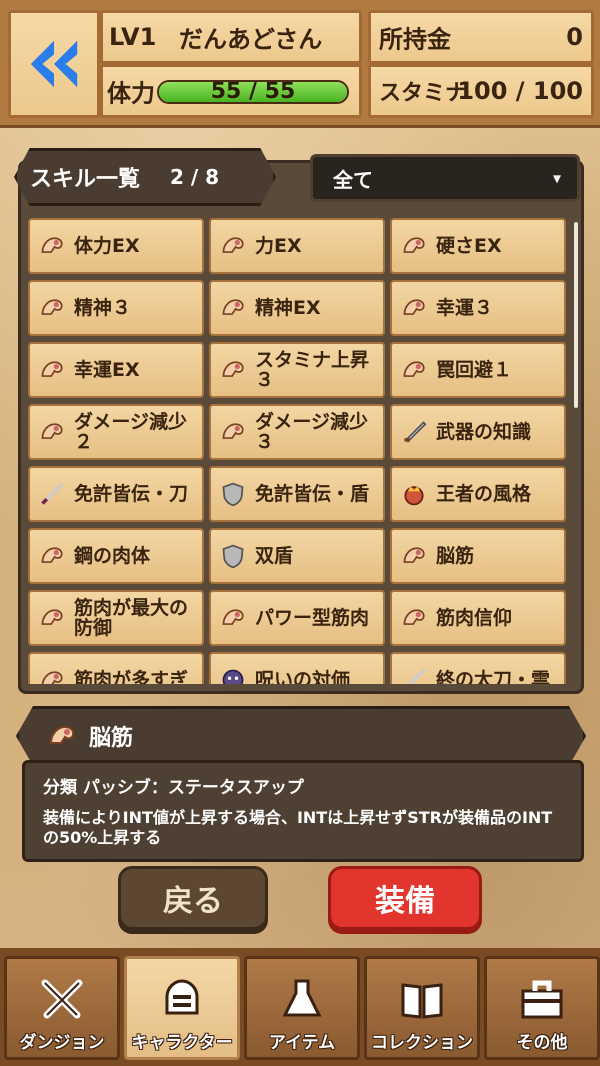  I want to click on skill-detail-category: 分類 パッシブ：ステータスアップ, so click(173, 788).